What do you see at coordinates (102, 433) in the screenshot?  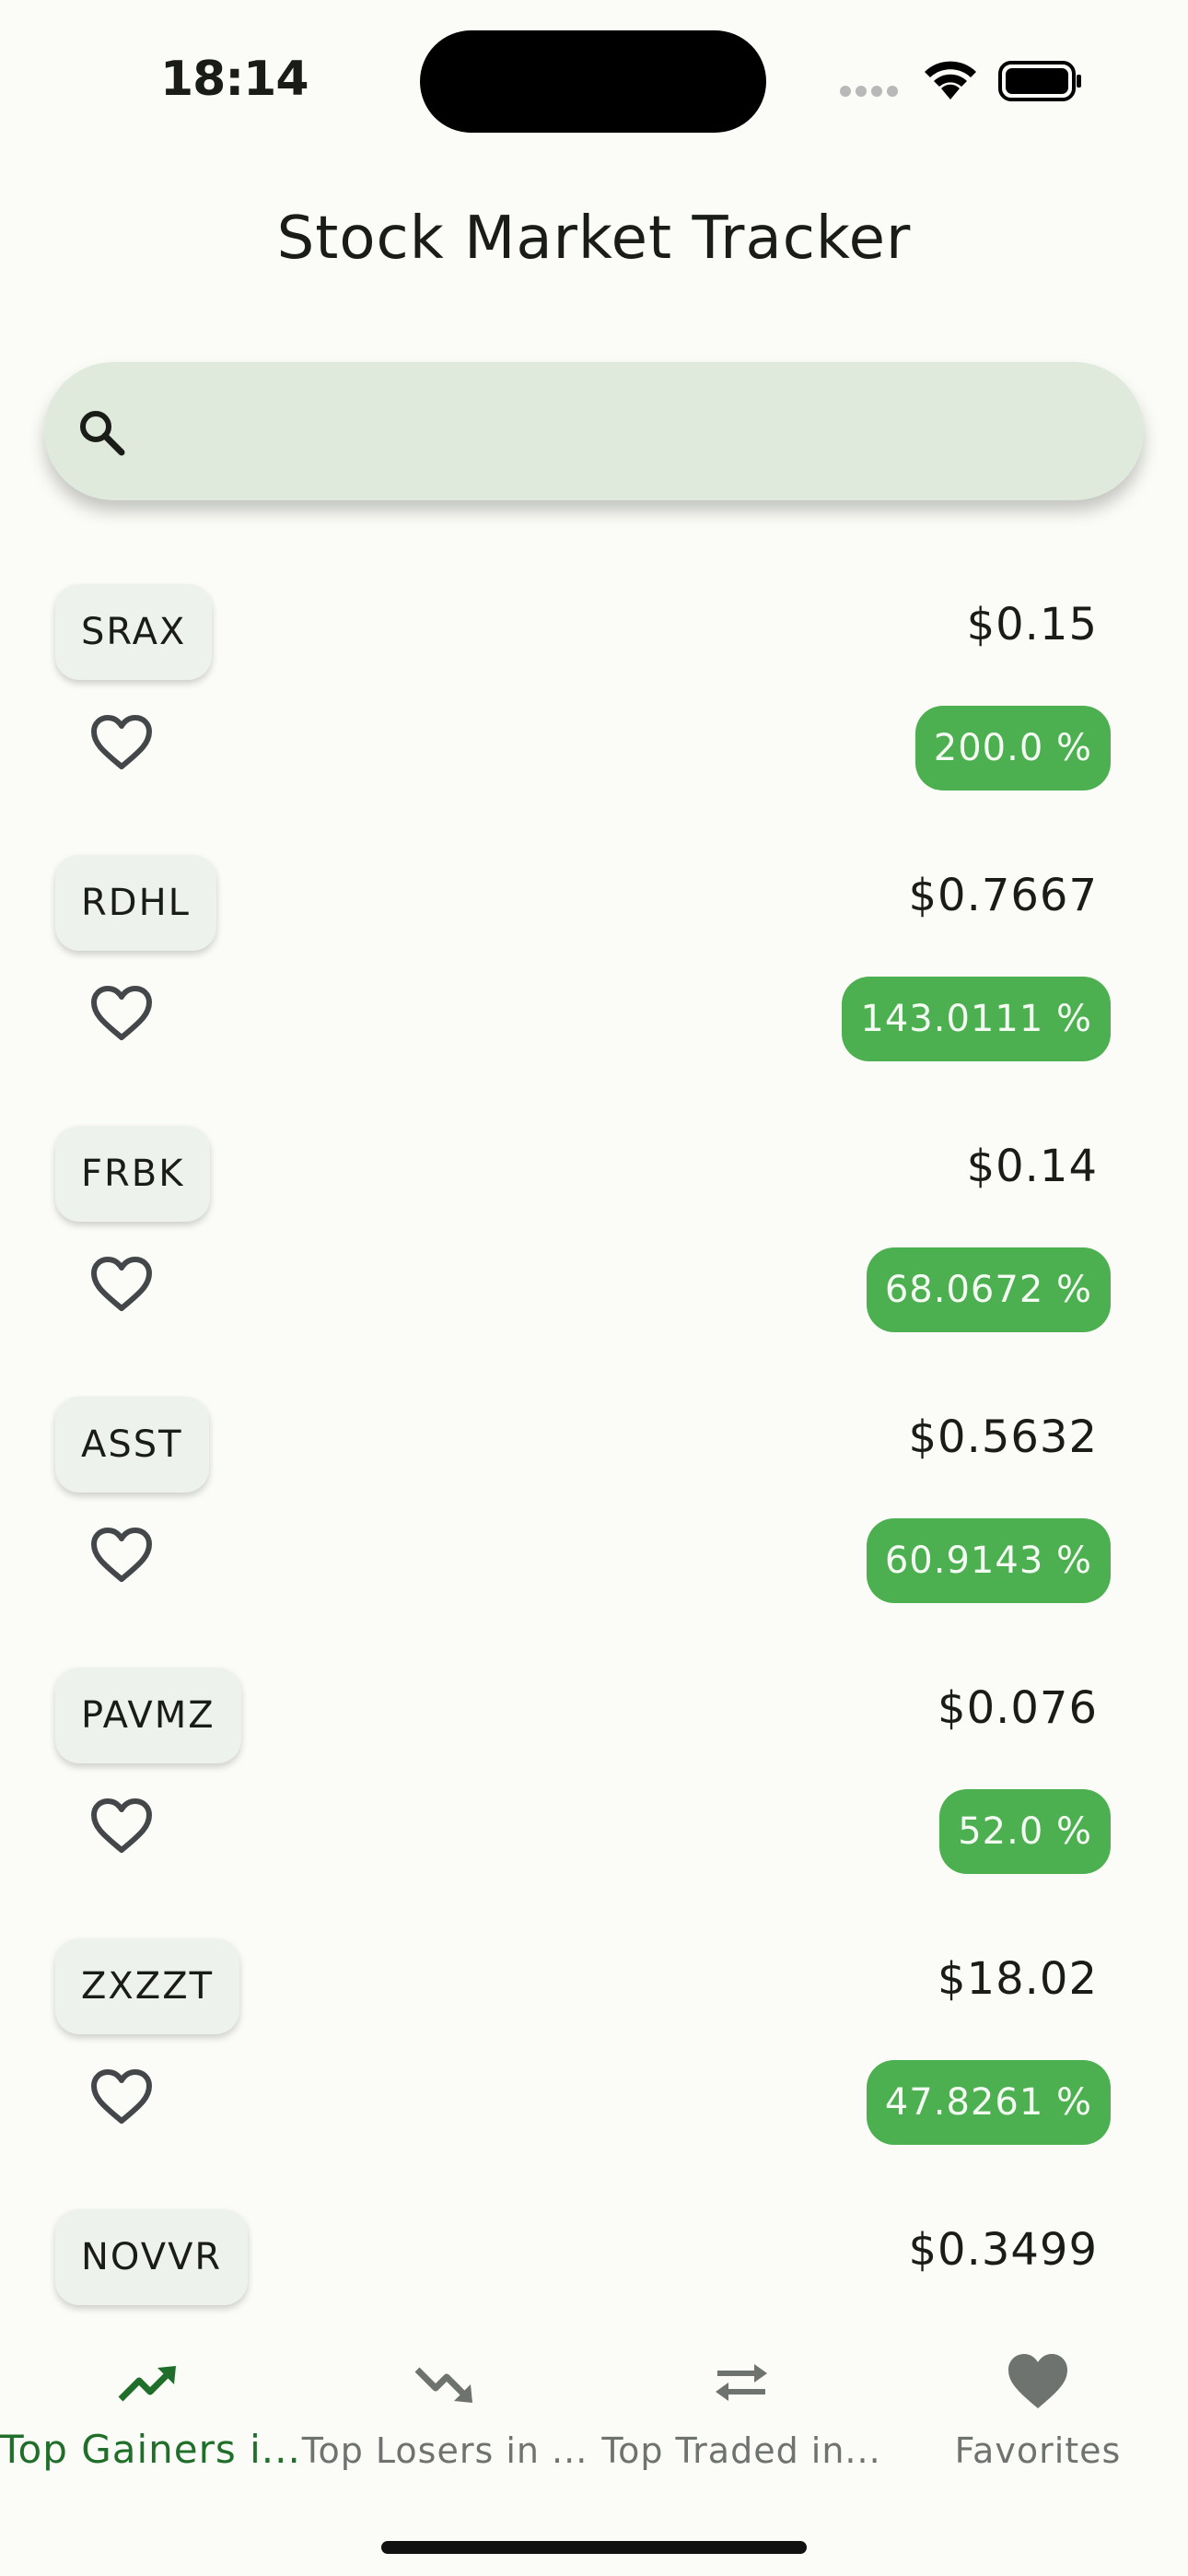 I see `search-icon` at bounding box center [102, 433].